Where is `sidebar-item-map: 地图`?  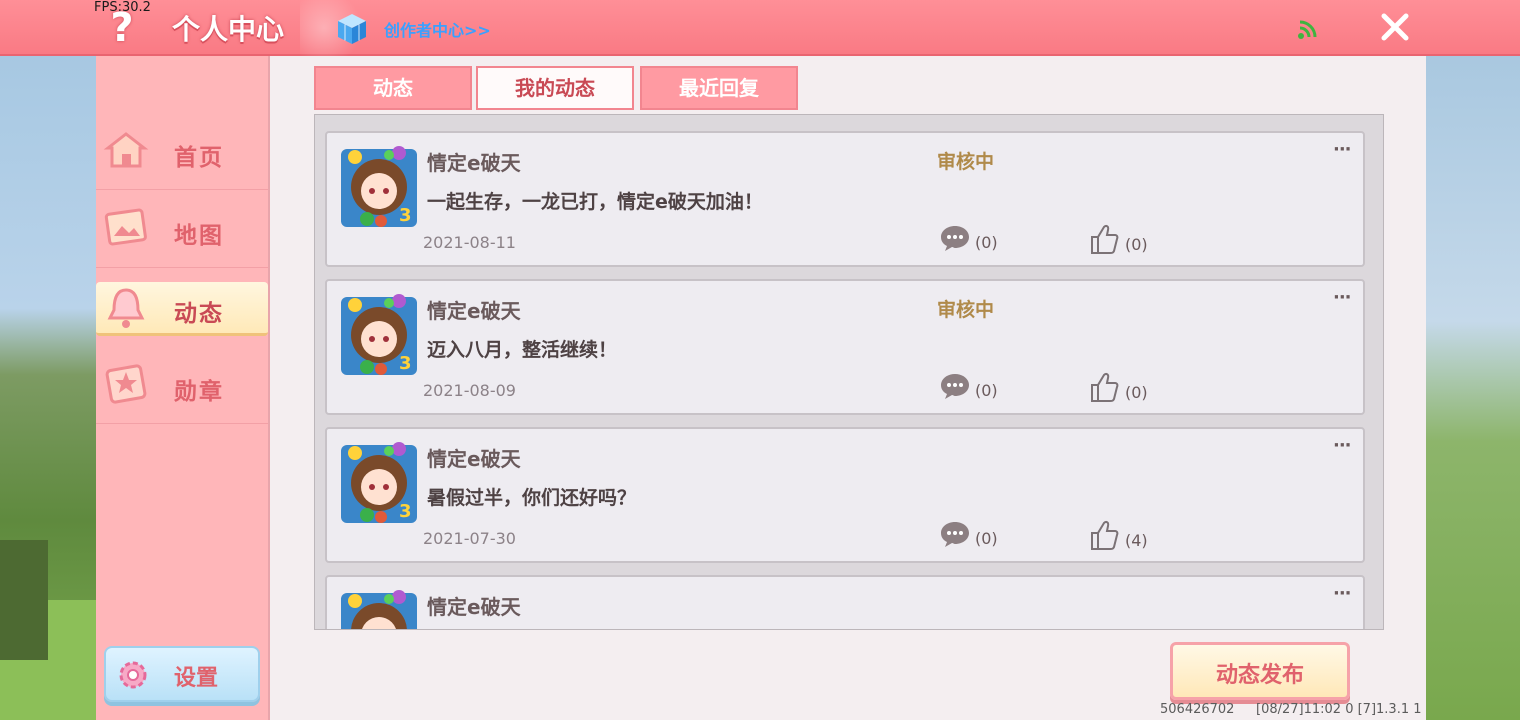 sidebar-item-map: 地图 is located at coordinates (182, 229).